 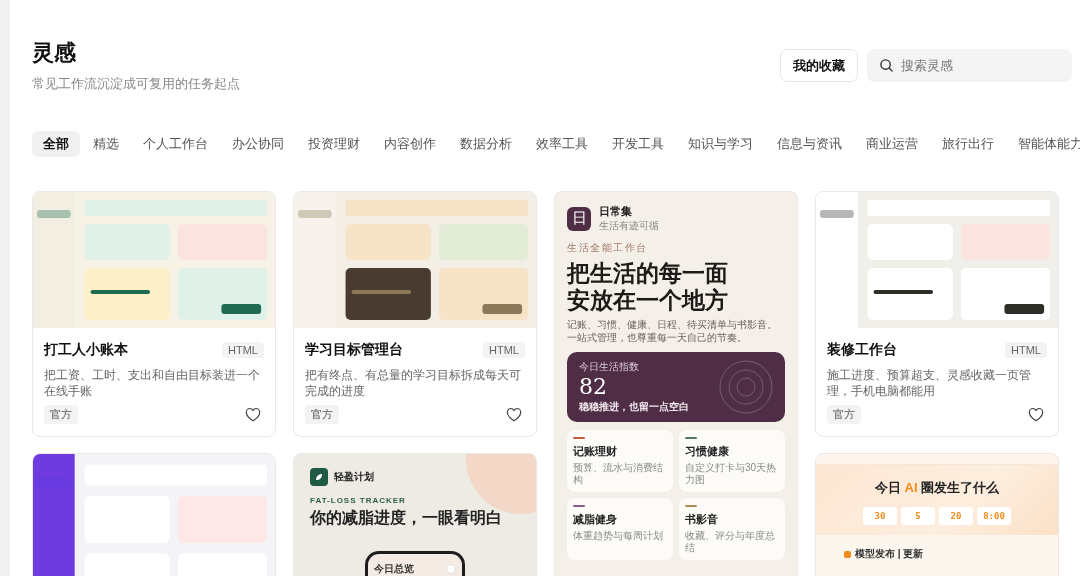 What do you see at coordinates (937, 314) in the screenshot?
I see `template-card: 装修工作台 HTML 施工进度、预算超支、灵感收藏一页管理，手机电脑都能用 官方` at bounding box center [937, 314].